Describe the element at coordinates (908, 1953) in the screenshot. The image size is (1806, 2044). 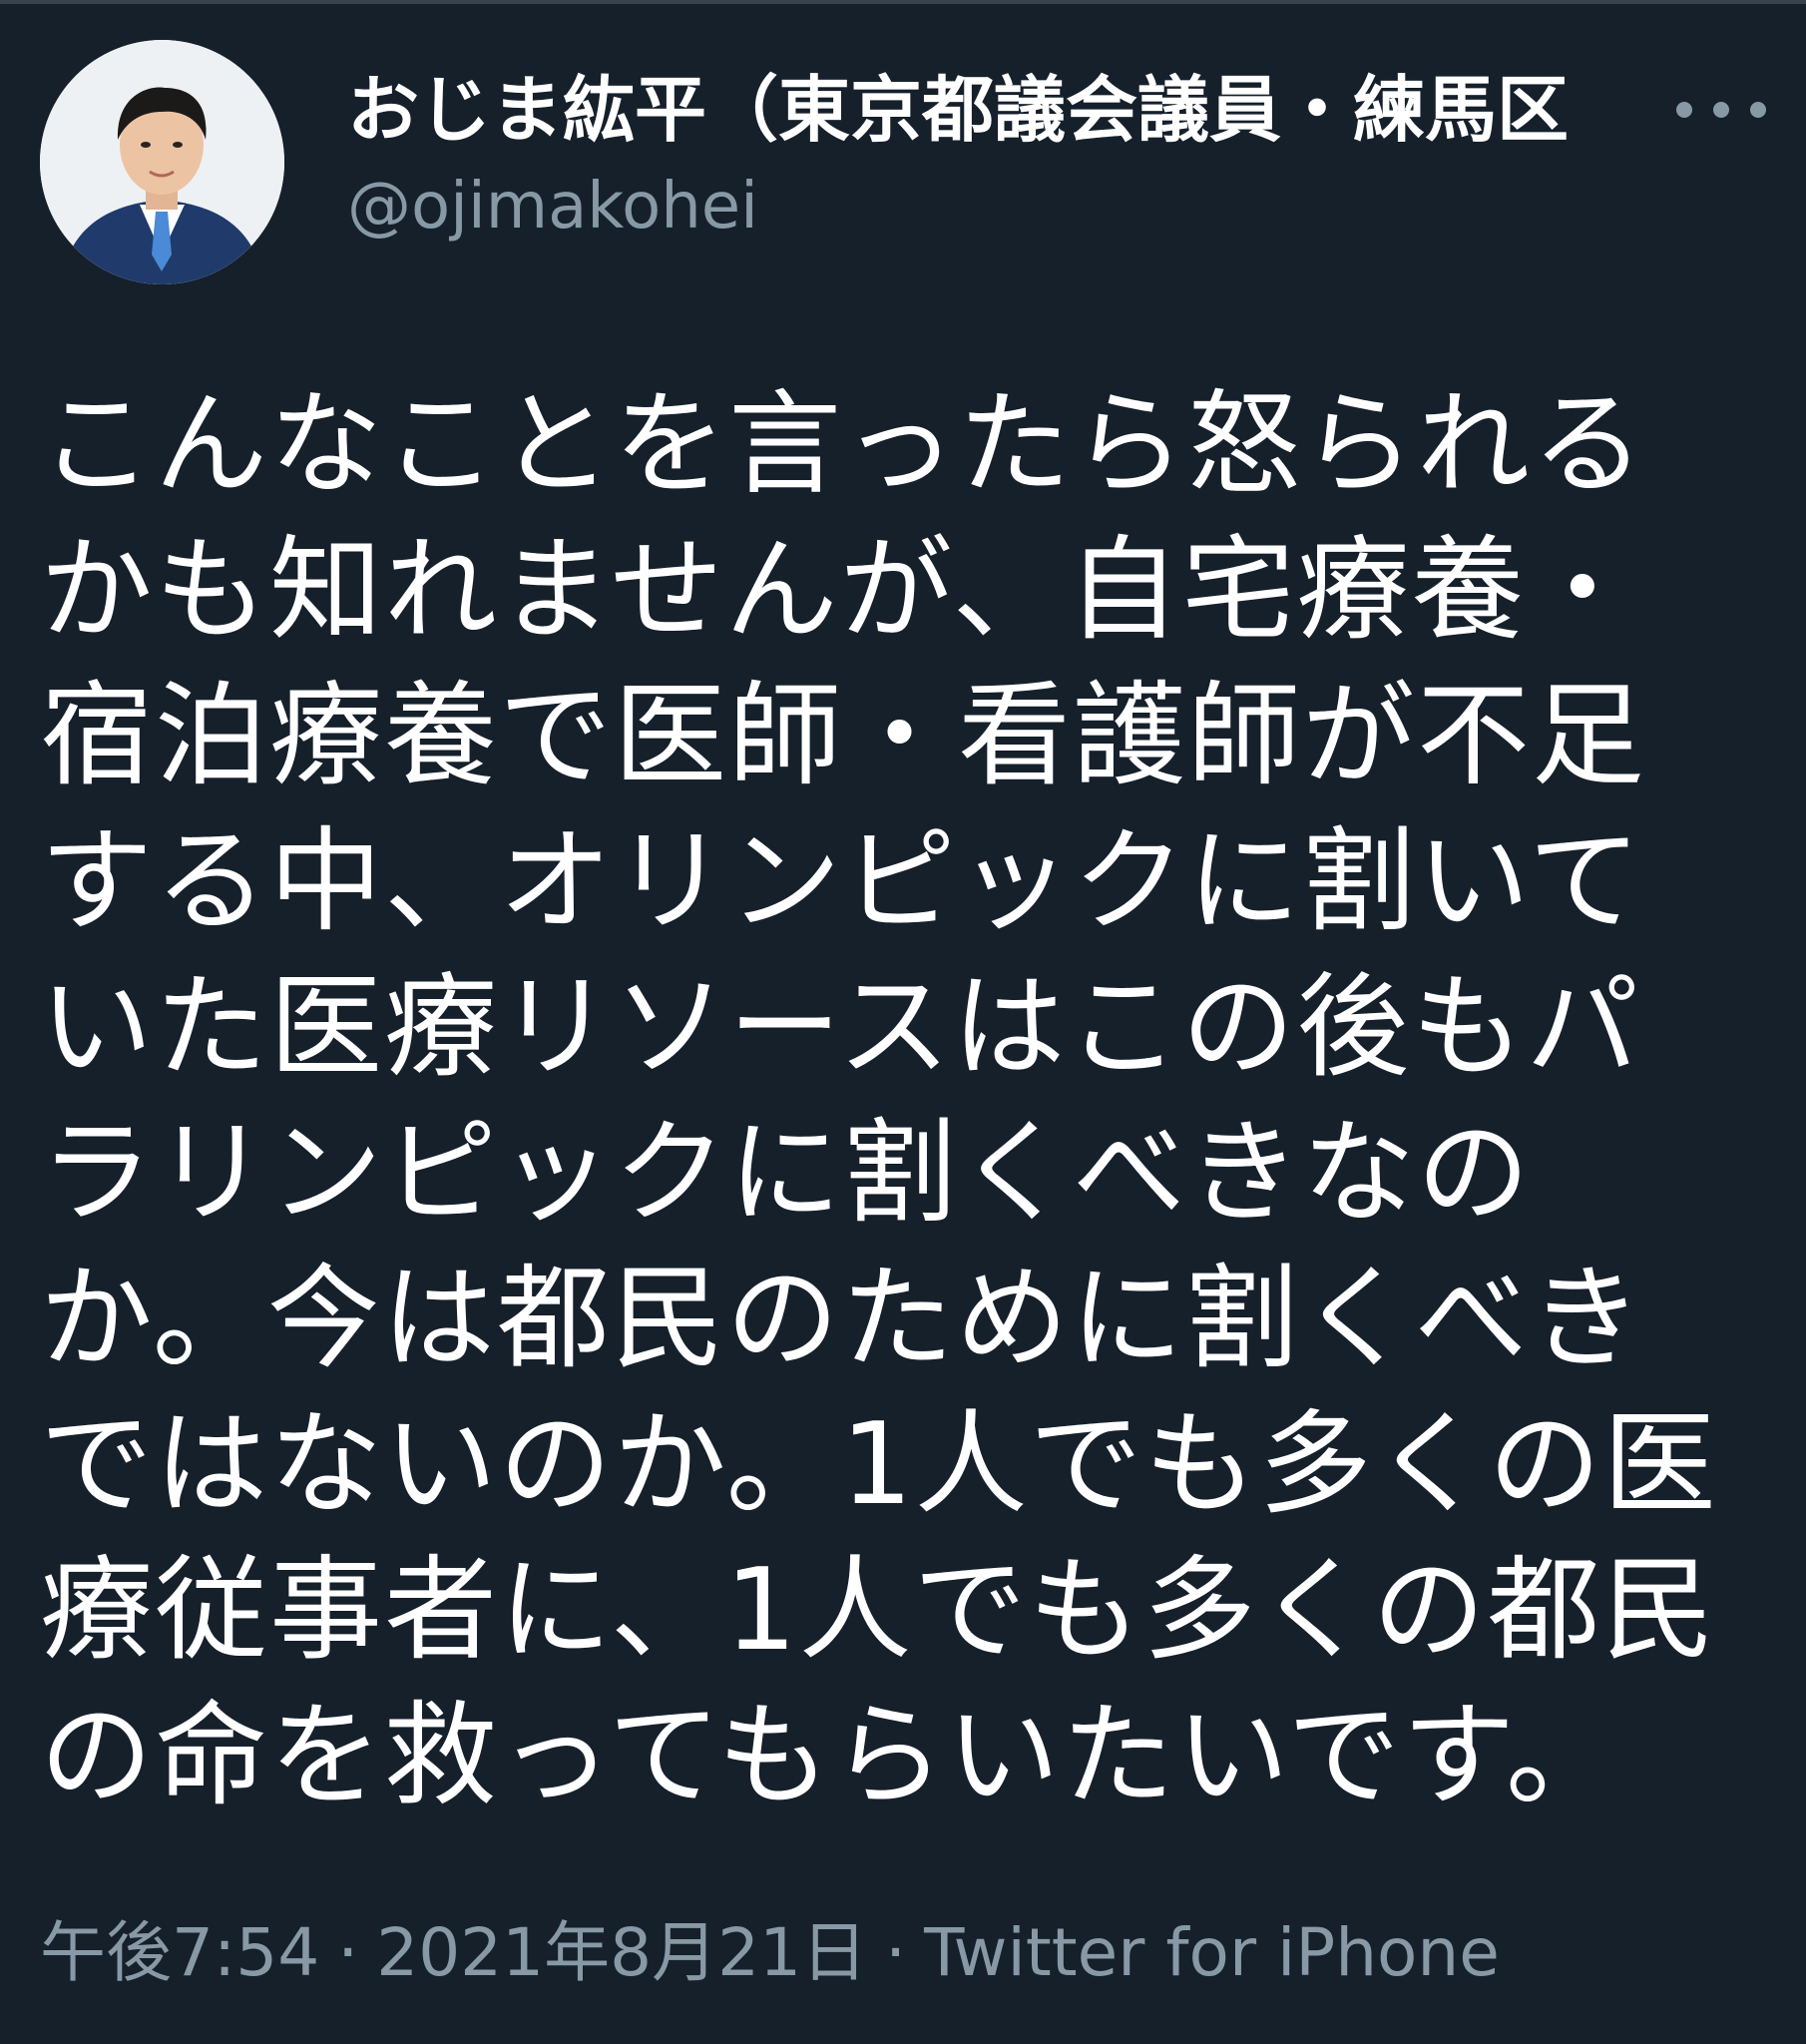
I see `tweet-metadata: 午後7:54 · 2021年8月21日 · Twitter for iPhone` at that location.